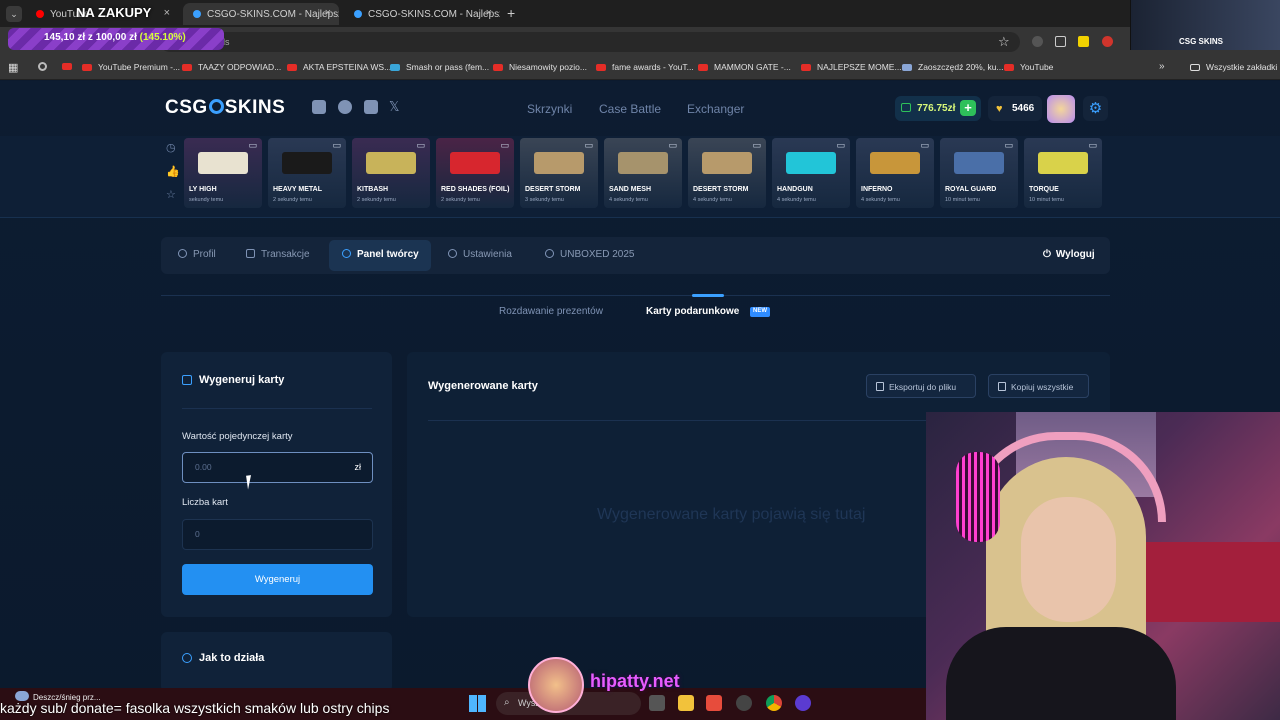 The image size is (1280, 720). Describe the element at coordinates (589, 254) in the screenshot. I see `tab-unboxed: UNBOXED 2025` at that location.